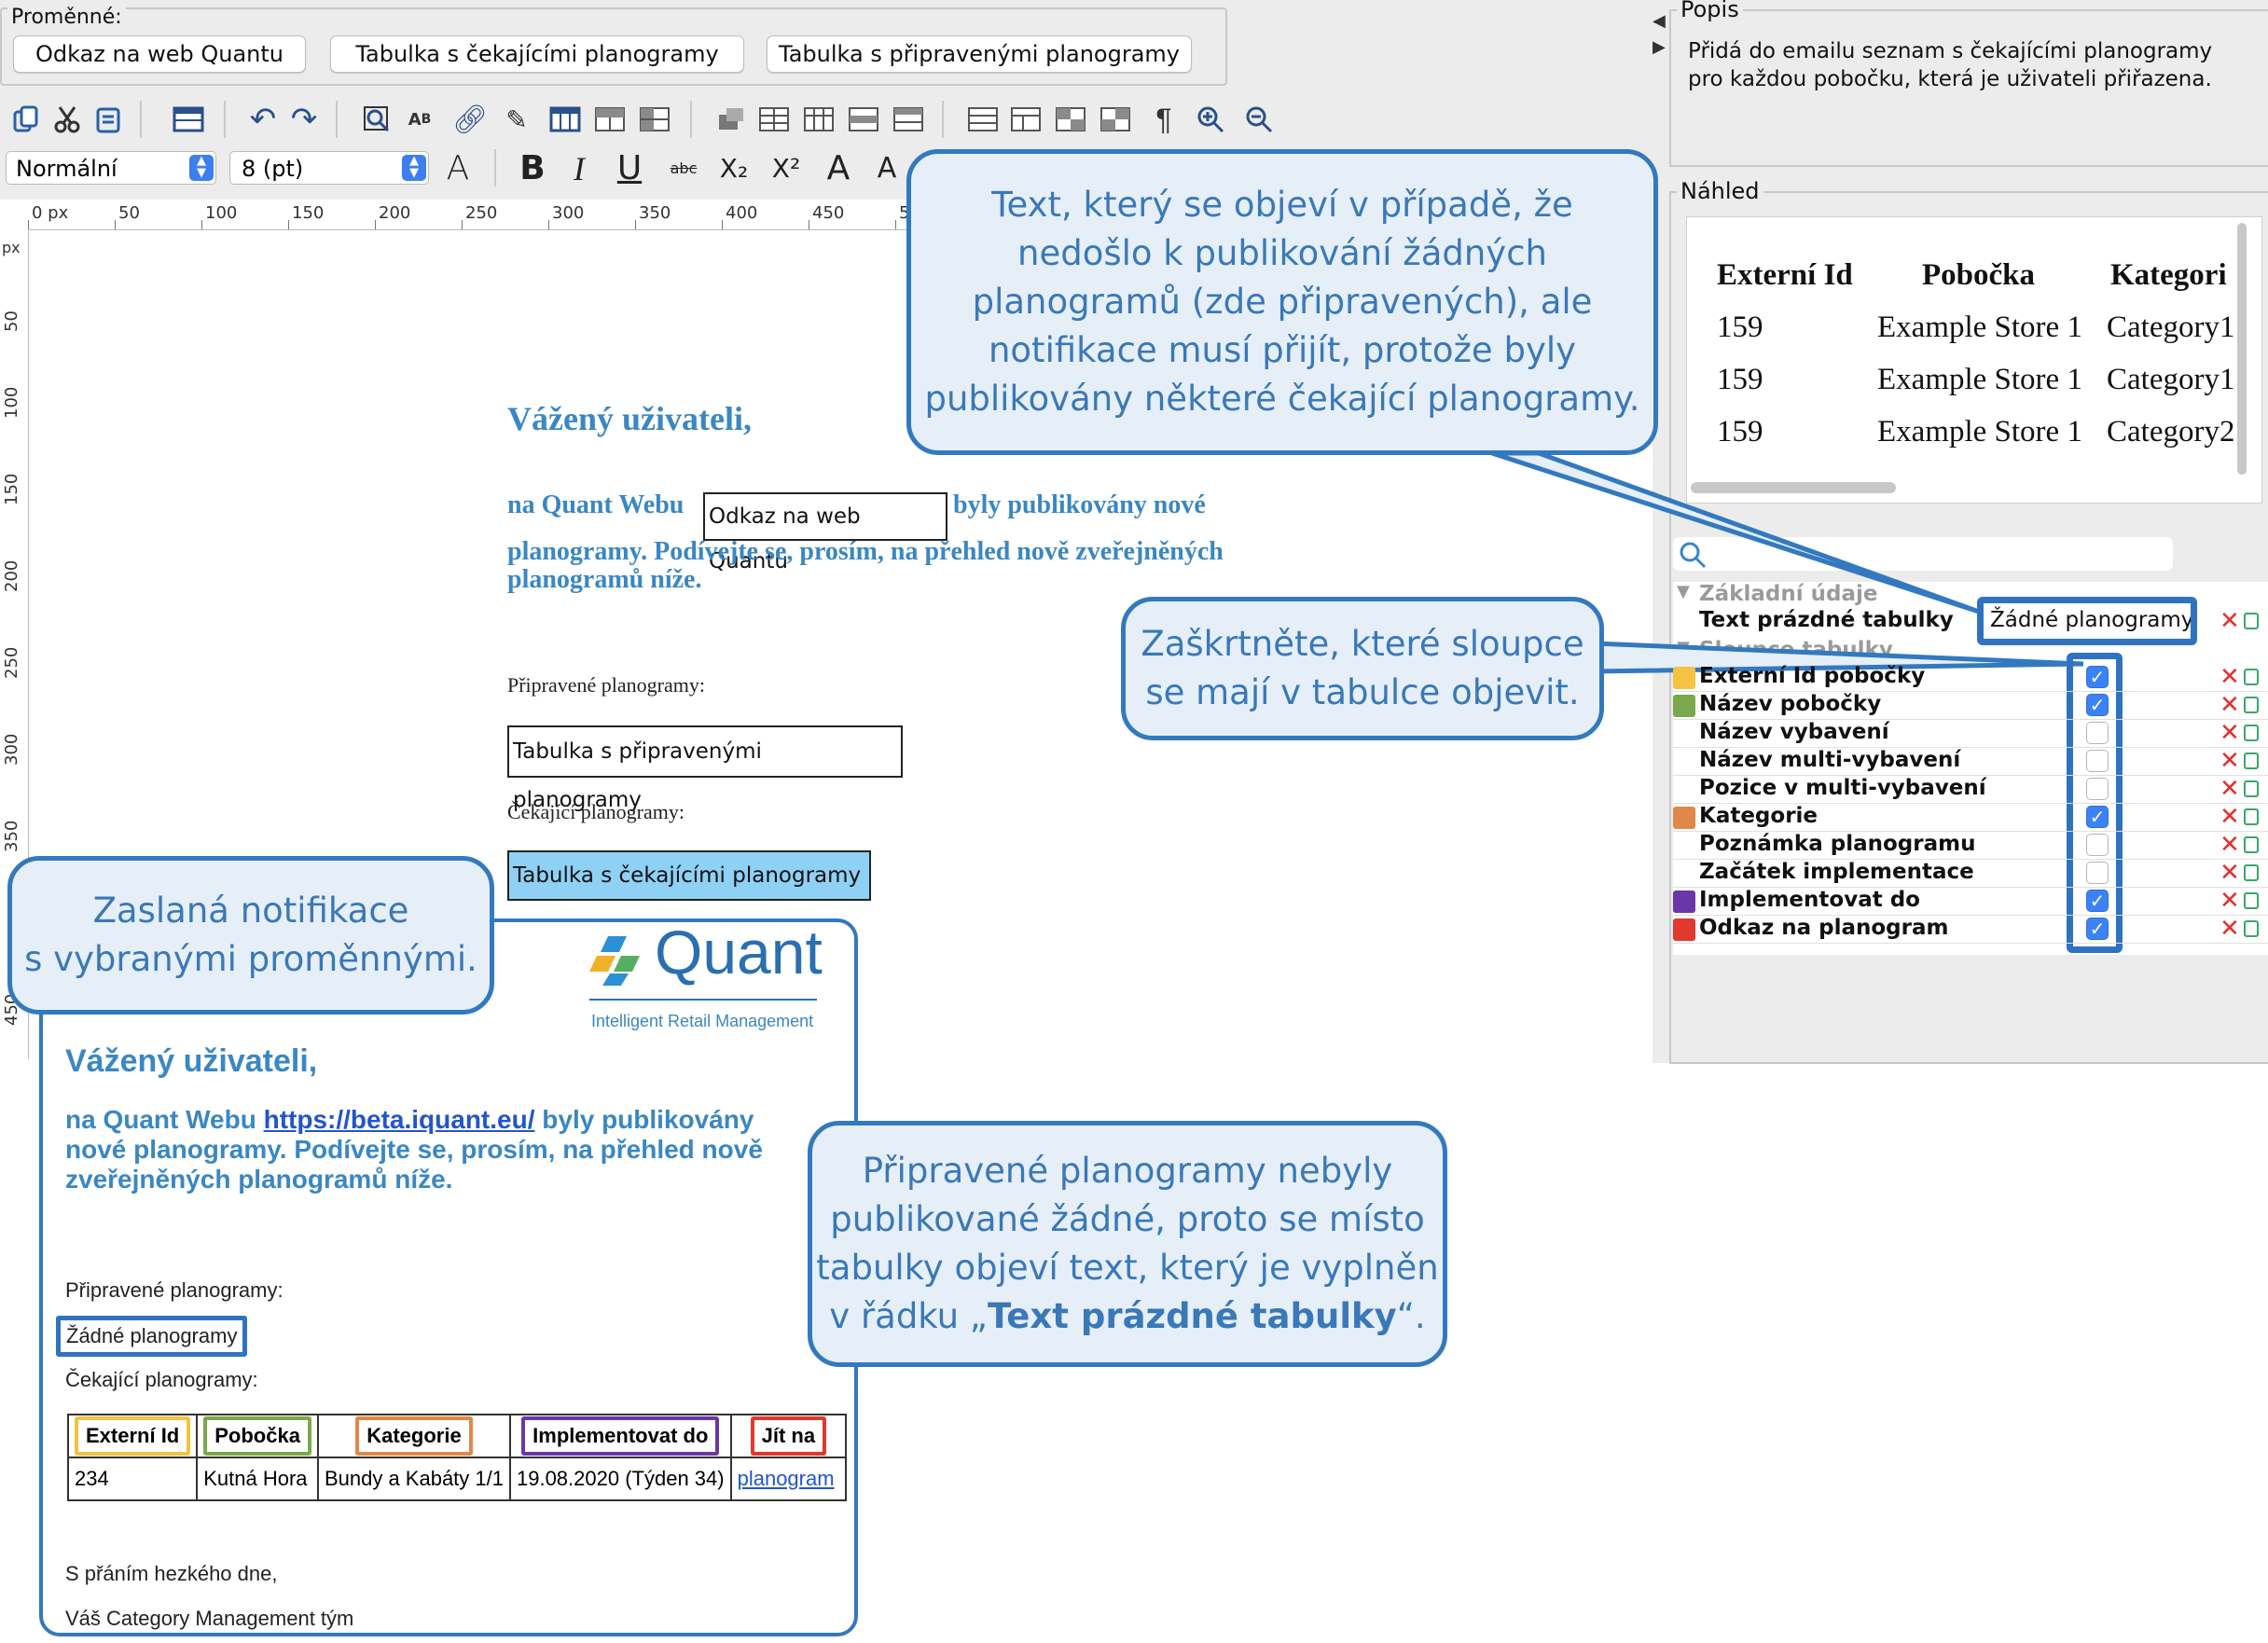  What do you see at coordinates (188, 119) in the screenshot?
I see `table-insert-icon` at bounding box center [188, 119].